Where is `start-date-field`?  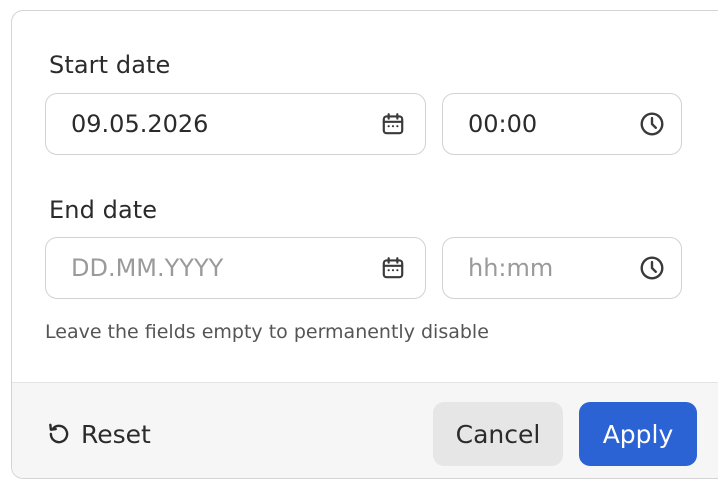
start-date-field is located at coordinates (235, 124).